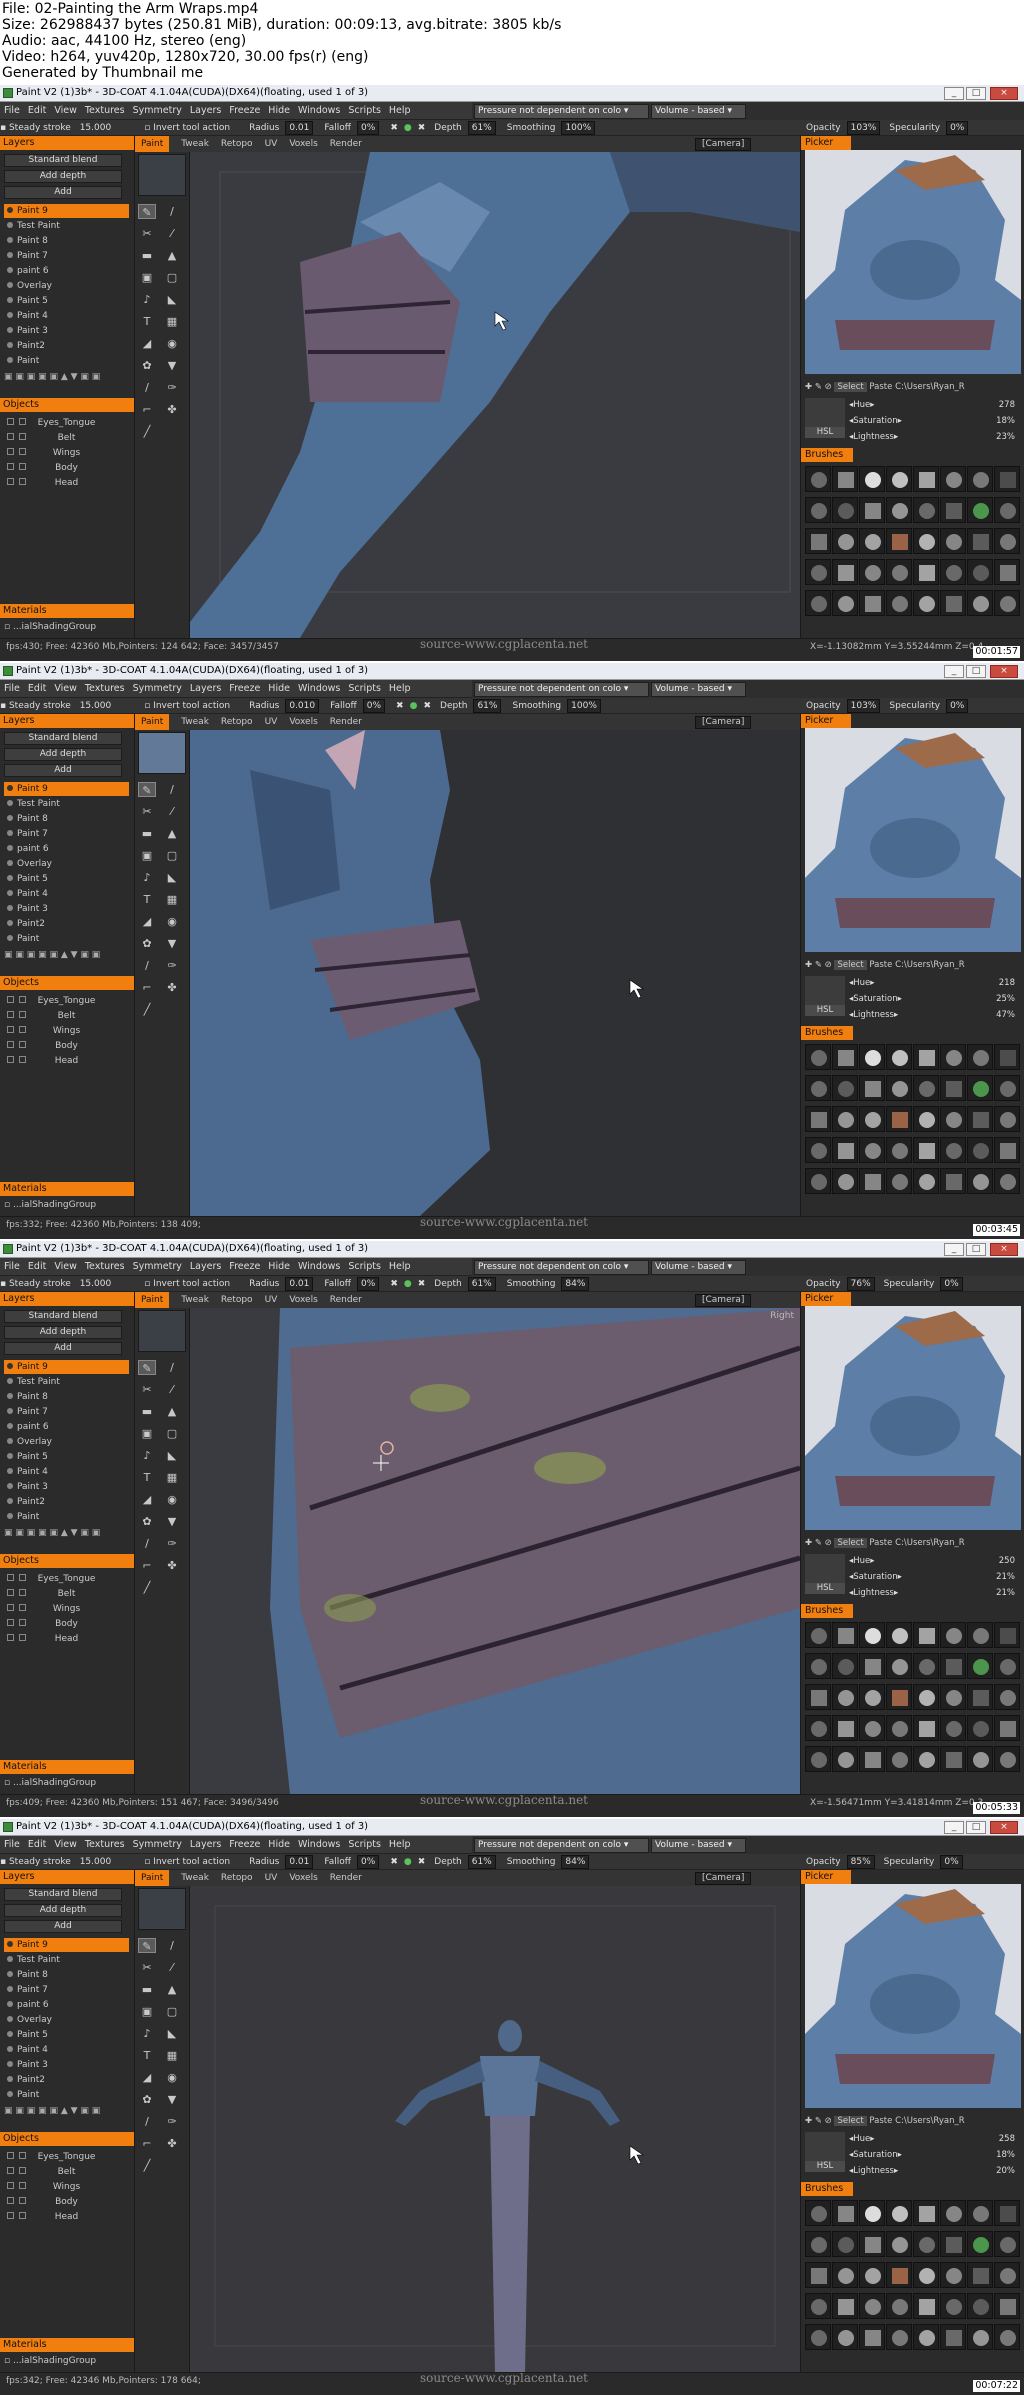 Image resolution: width=1024 pixels, height=2395 pixels. Describe the element at coordinates (808, 387) in the screenshot. I see `eyedropper-icon: ✚` at that location.